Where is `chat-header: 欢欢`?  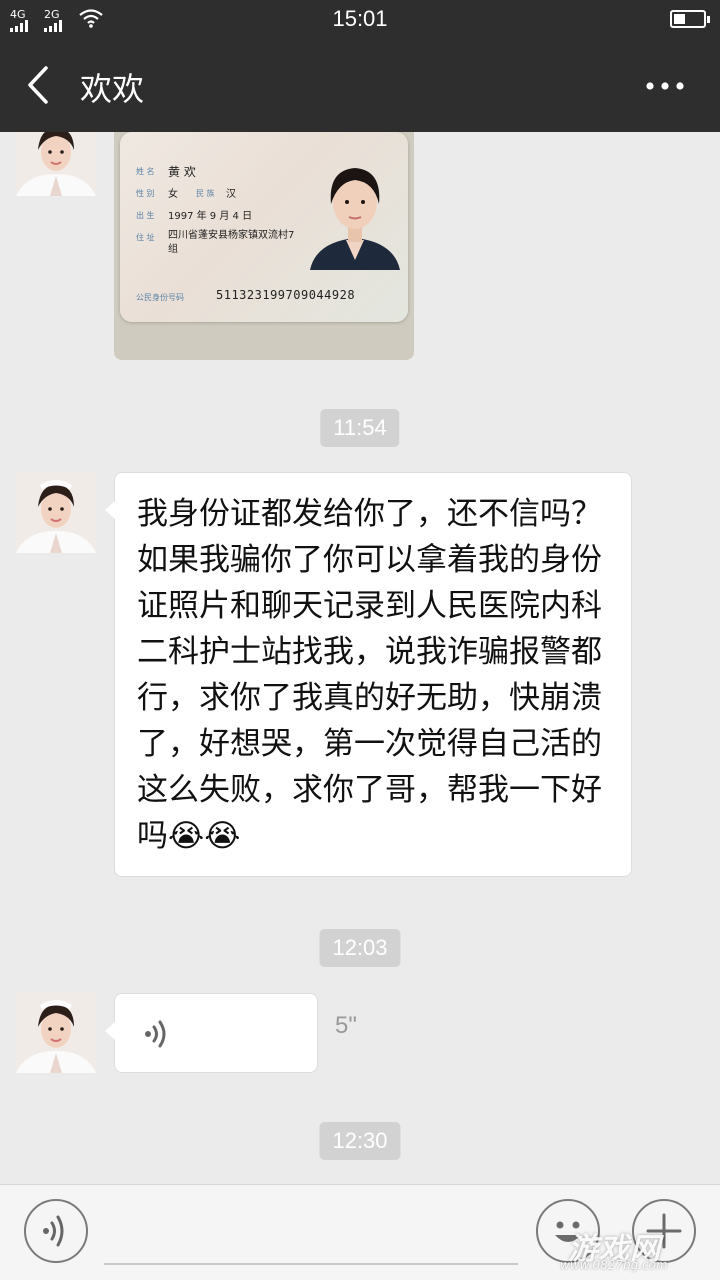
chat-header: 欢欢 is located at coordinates (360, 85).